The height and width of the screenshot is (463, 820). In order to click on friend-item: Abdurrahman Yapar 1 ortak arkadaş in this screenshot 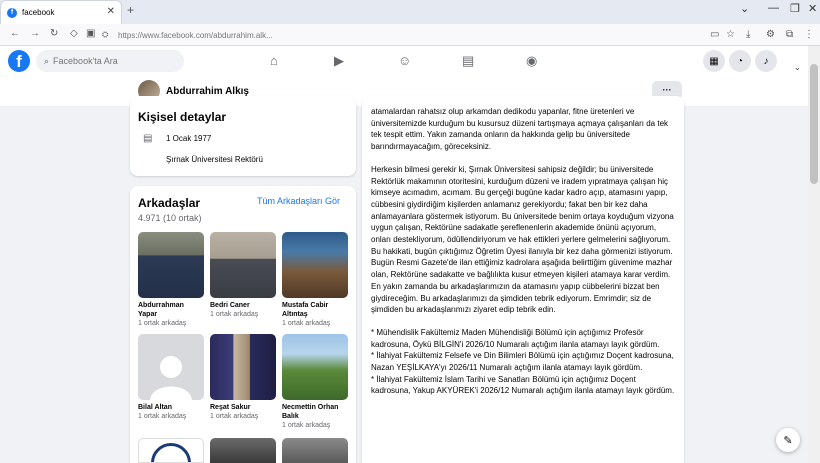, I will do `click(171, 280)`.